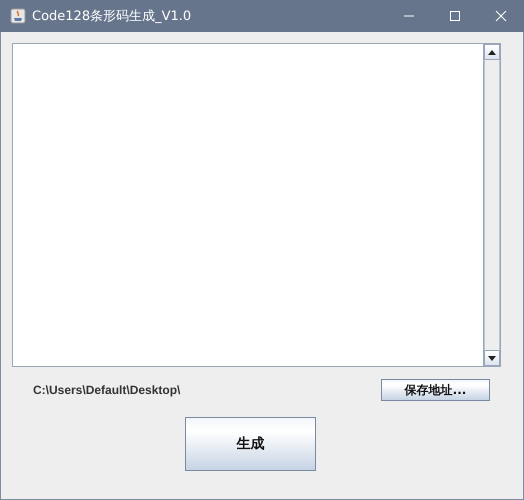 The image size is (524, 500). Describe the element at coordinates (455, 16) in the screenshot. I see `maximize-icon` at that location.